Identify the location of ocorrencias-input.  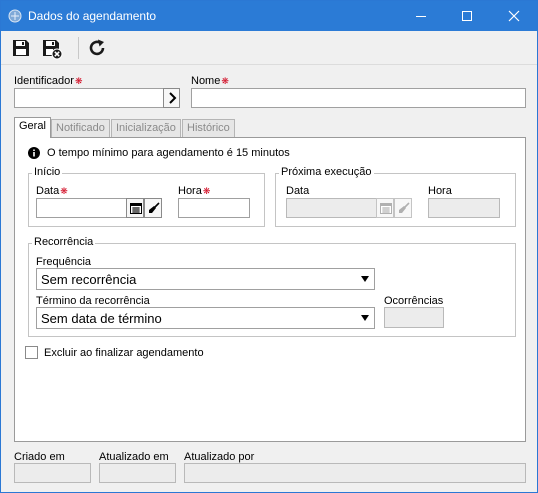
(414, 317).